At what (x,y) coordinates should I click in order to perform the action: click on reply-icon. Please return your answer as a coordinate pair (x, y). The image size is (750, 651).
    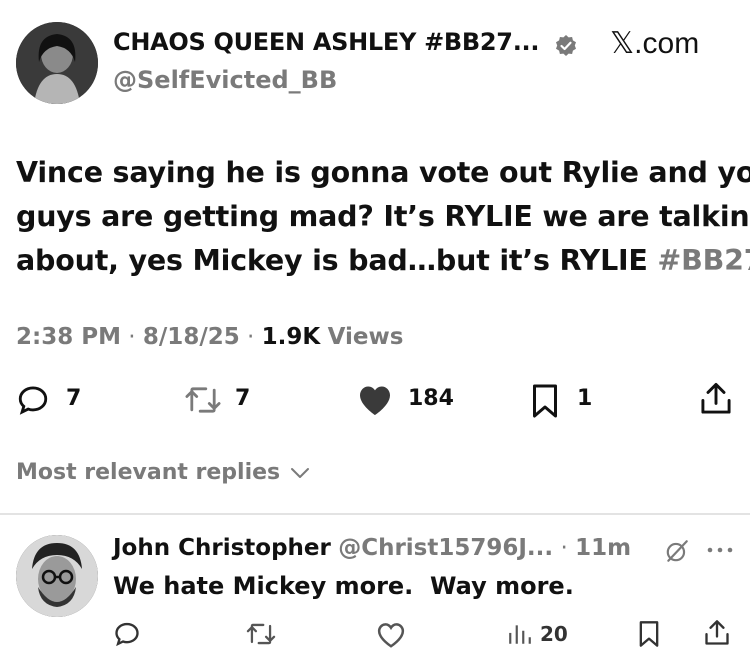
    Looking at the image, I should click on (33, 400).